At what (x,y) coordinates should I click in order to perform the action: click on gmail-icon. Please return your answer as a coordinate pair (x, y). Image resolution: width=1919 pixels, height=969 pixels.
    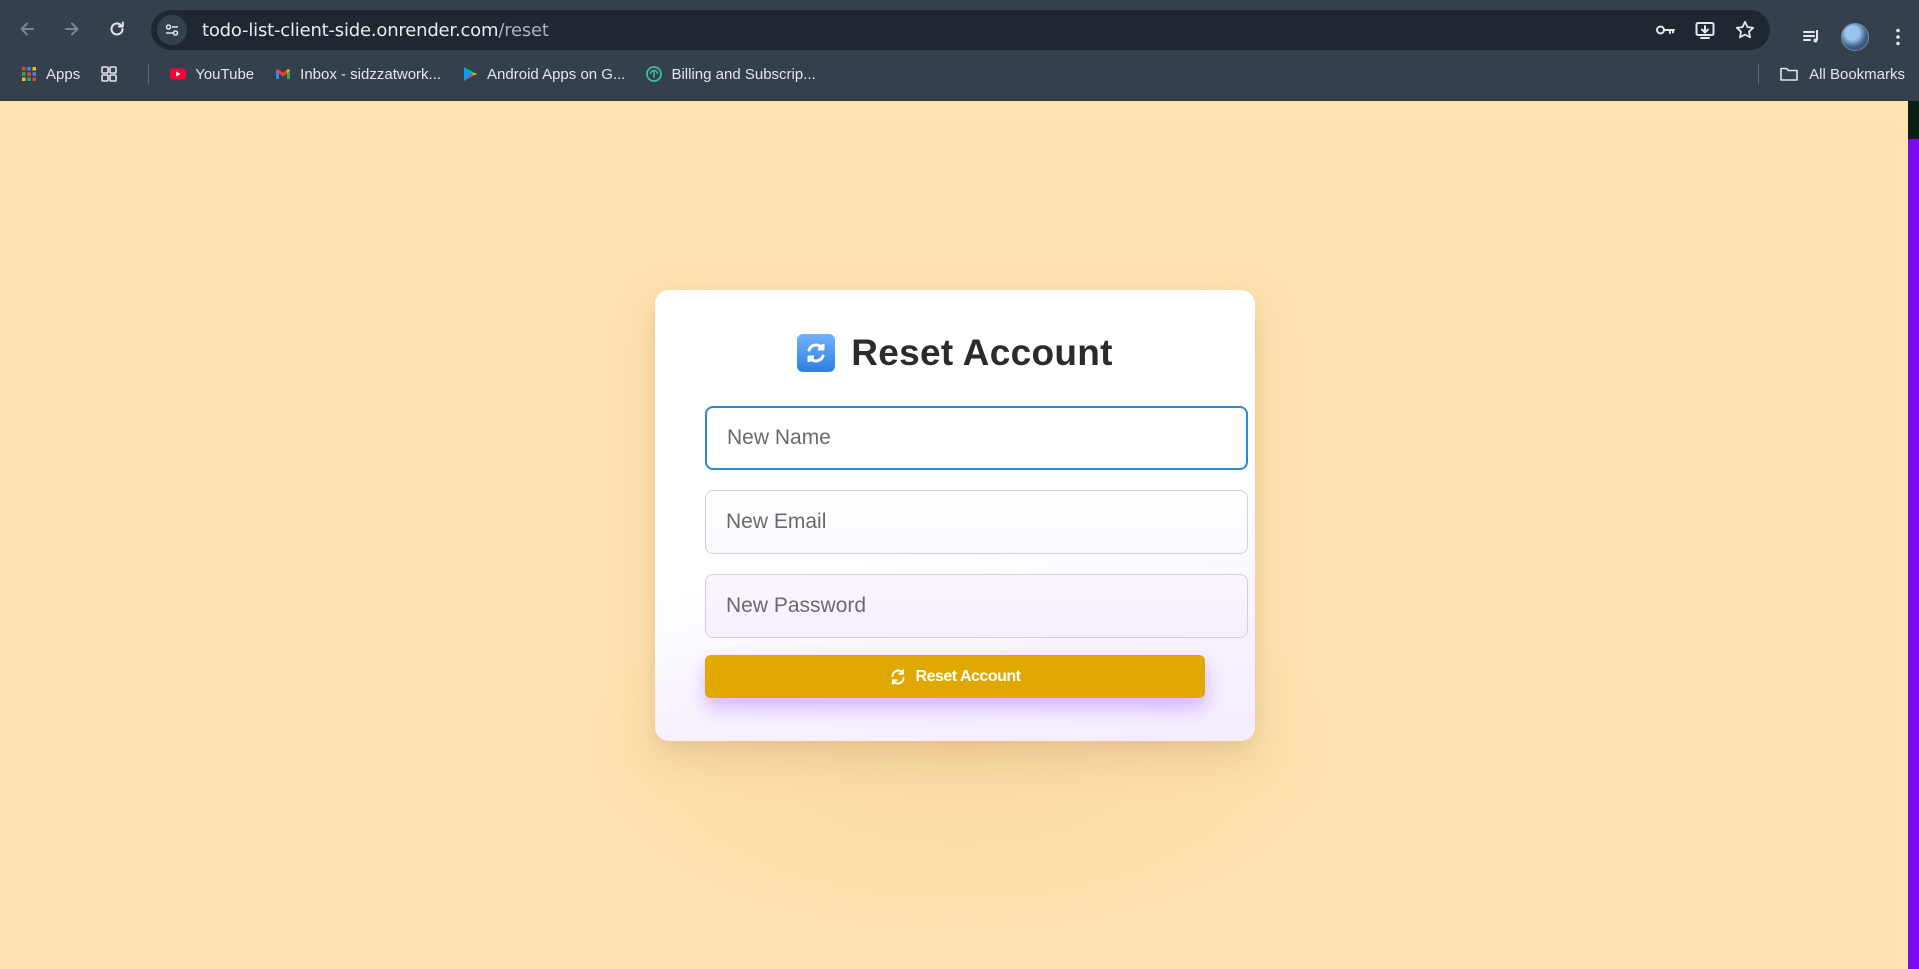
    Looking at the image, I should click on (283, 74).